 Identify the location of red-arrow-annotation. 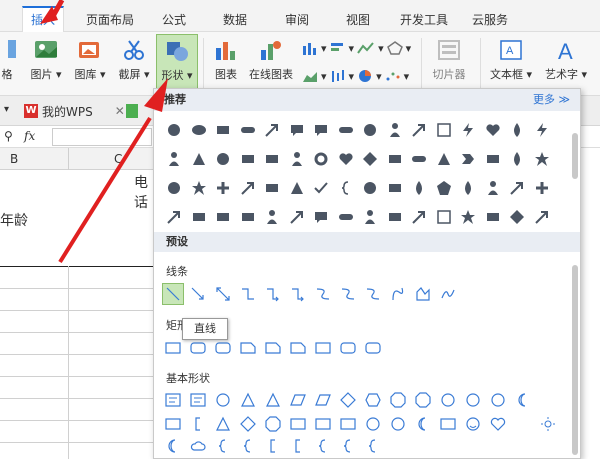
(104, 132).